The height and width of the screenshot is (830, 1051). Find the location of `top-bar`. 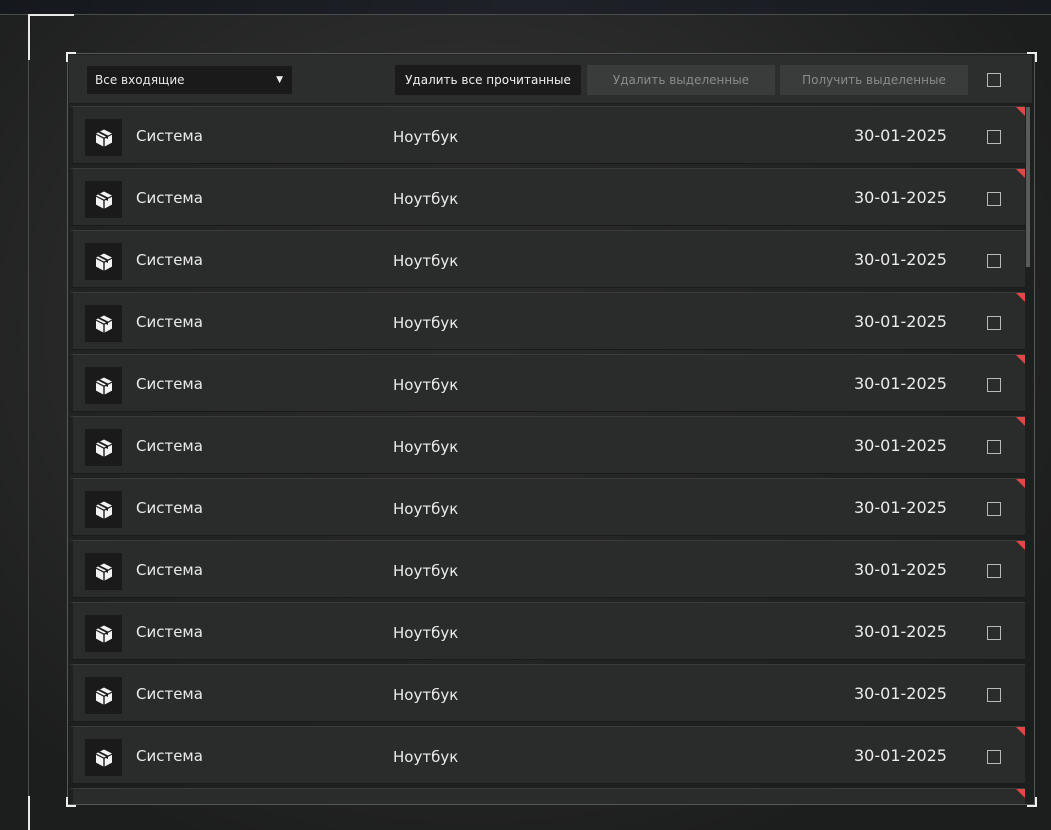

top-bar is located at coordinates (525, 7).